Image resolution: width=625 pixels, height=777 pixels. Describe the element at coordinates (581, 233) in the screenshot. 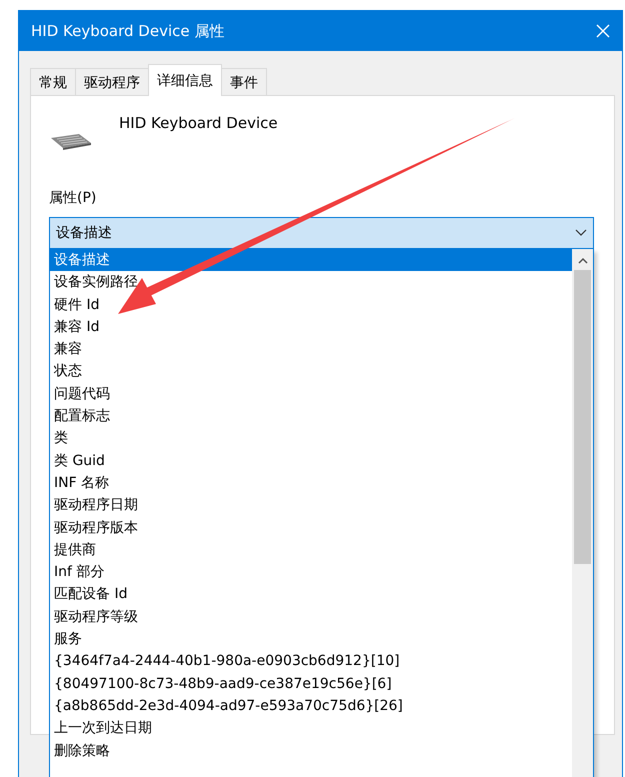

I see `chevron-down-icon` at that location.